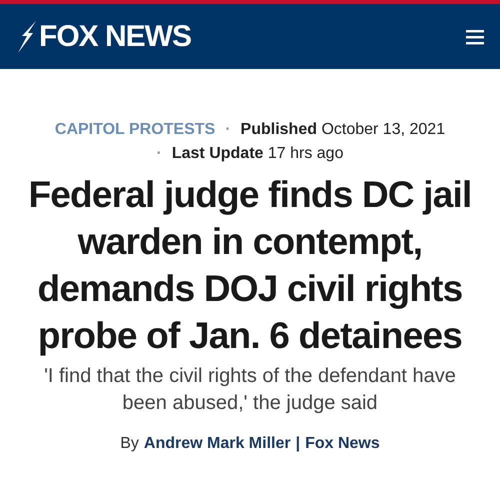 This screenshot has height=485, width=500. What do you see at coordinates (129, 444) in the screenshot?
I see `byline-prefix: By` at bounding box center [129, 444].